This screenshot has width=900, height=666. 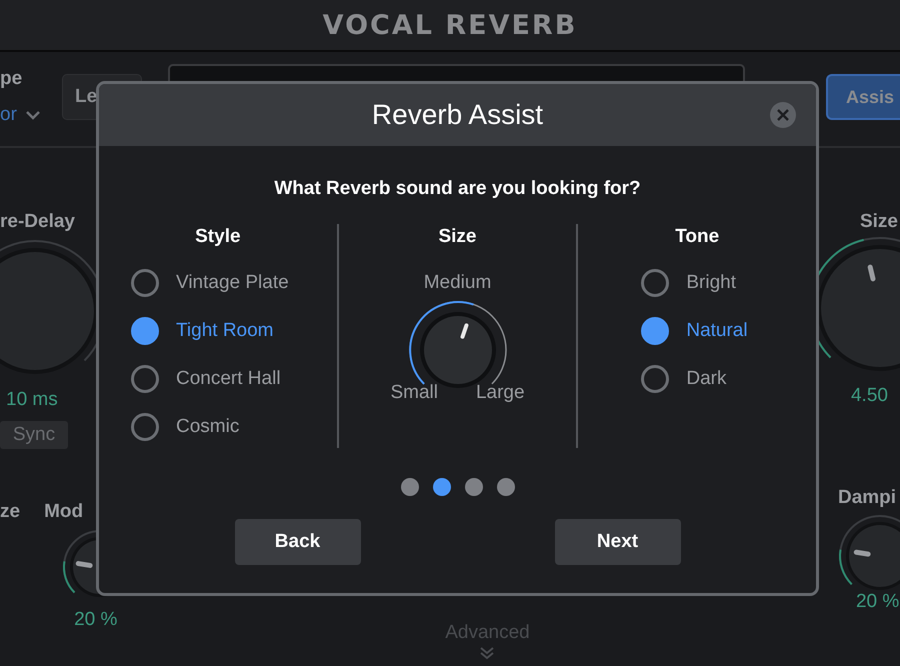 I want to click on dialog-title: Reverb Assist, so click(x=458, y=115).